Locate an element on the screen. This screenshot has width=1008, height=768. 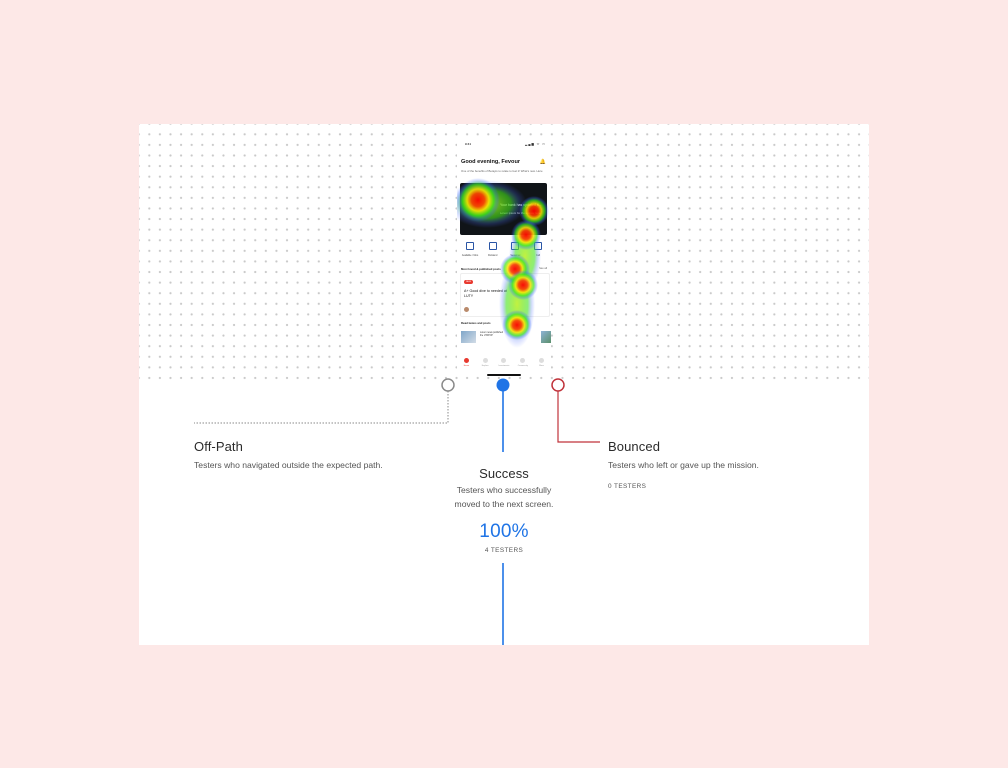
bounced-node is located at coordinates (558, 385).